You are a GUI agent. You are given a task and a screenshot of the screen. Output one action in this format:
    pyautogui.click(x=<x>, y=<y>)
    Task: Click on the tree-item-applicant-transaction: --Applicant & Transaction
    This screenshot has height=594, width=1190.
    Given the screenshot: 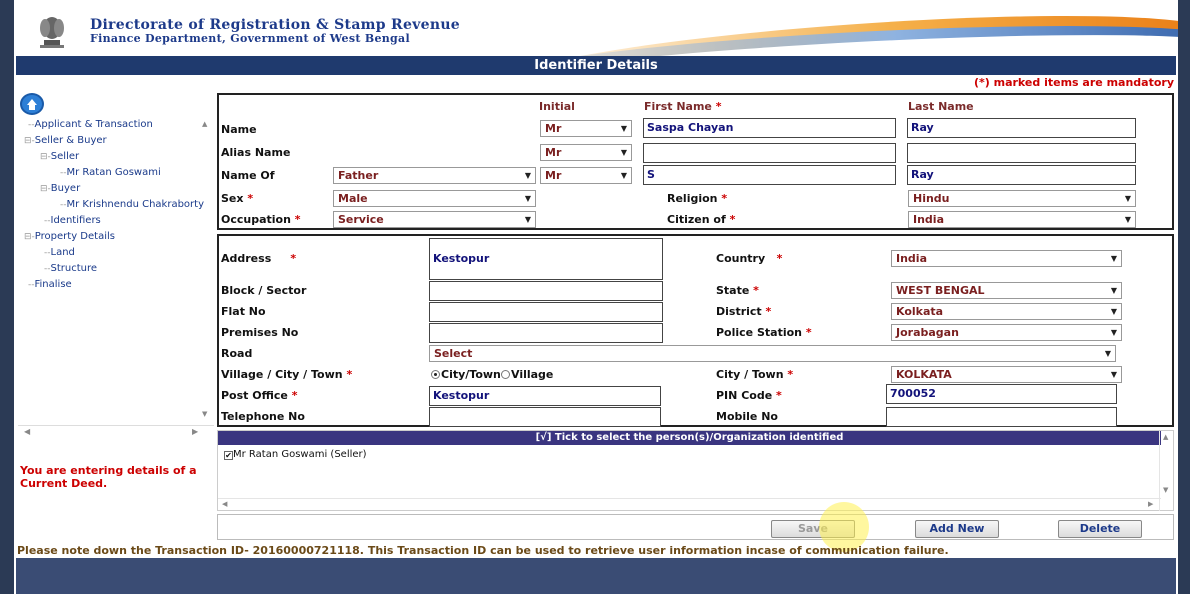 What is the action you would take?
    pyautogui.click(x=90, y=125)
    